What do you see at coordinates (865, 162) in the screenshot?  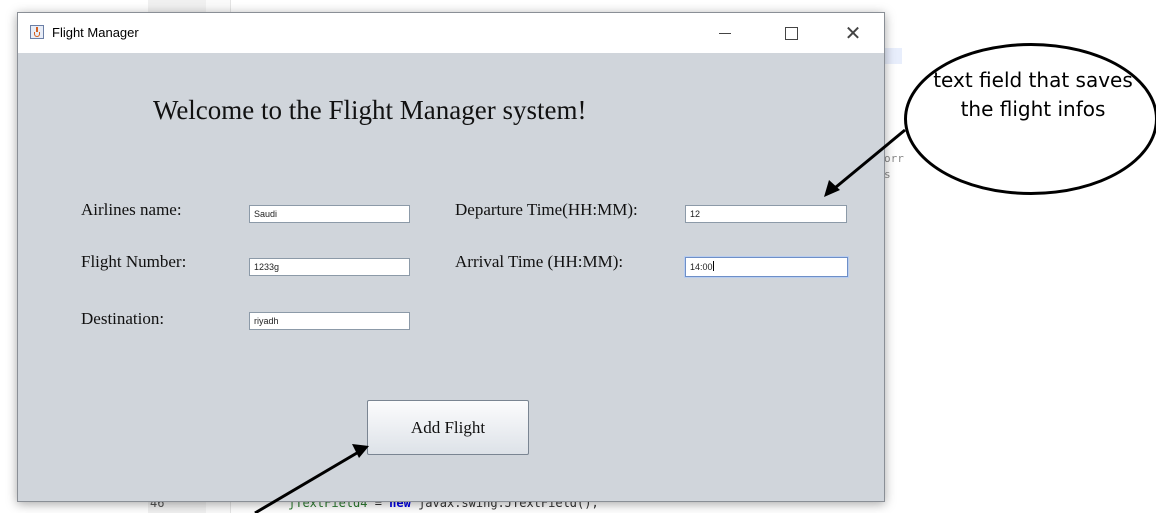 I see `callout-arrow` at bounding box center [865, 162].